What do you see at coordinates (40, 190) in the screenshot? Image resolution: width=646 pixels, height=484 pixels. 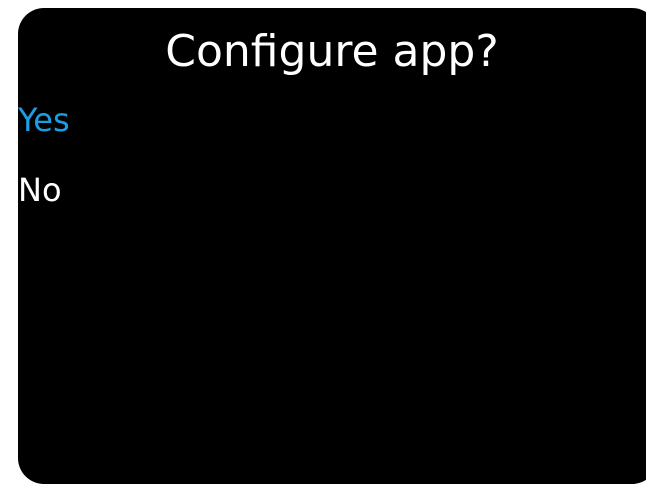 I see `option-no: No` at bounding box center [40, 190].